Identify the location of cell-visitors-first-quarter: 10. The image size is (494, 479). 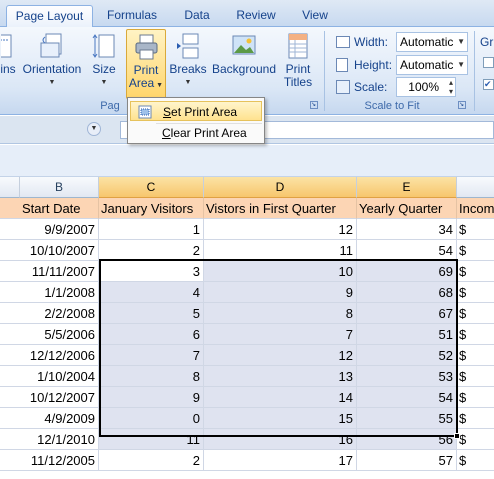
(280, 271).